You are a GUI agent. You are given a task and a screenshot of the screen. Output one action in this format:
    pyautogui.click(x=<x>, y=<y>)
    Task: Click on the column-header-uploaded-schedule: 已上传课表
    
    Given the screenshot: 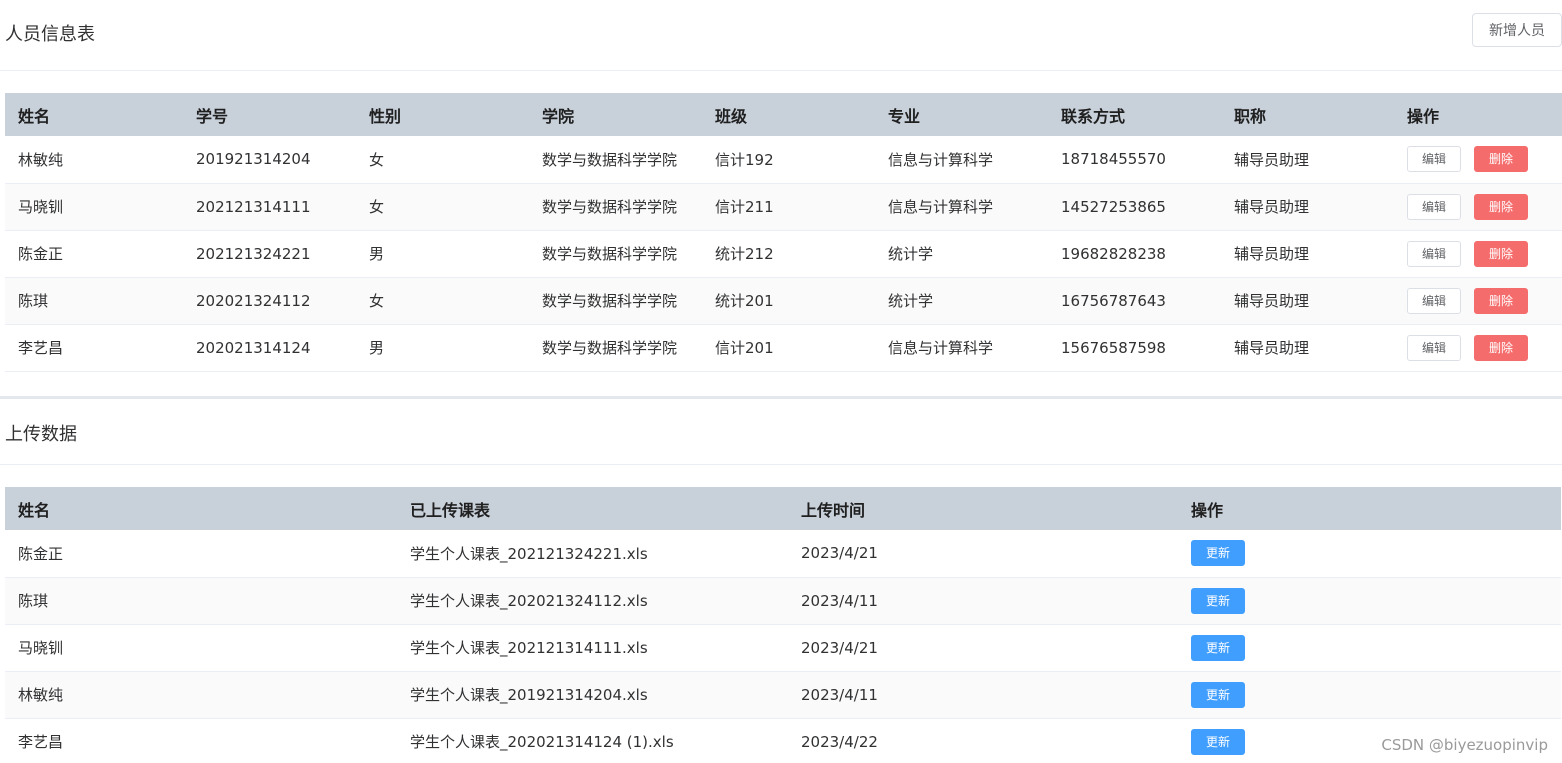 What is the action you would take?
    pyautogui.click(x=592, y=508)
    